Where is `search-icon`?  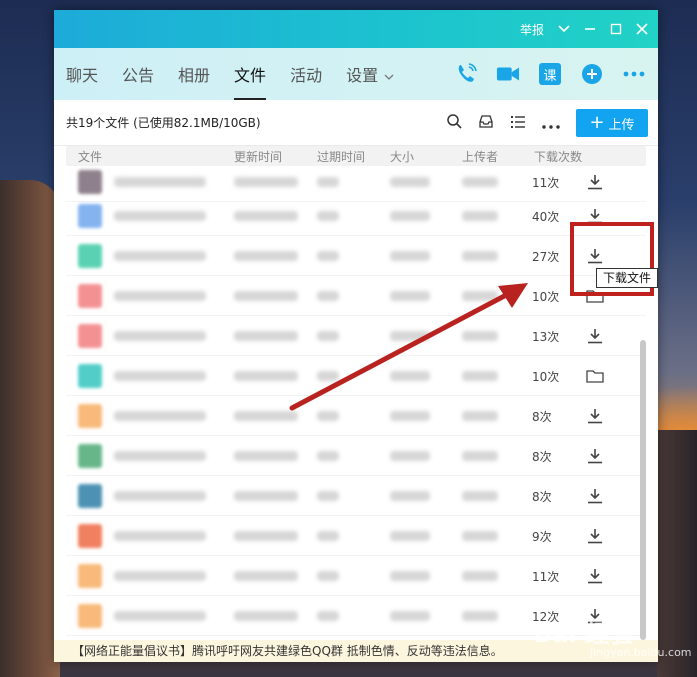
search-icon is located at coordinates (454, 123).